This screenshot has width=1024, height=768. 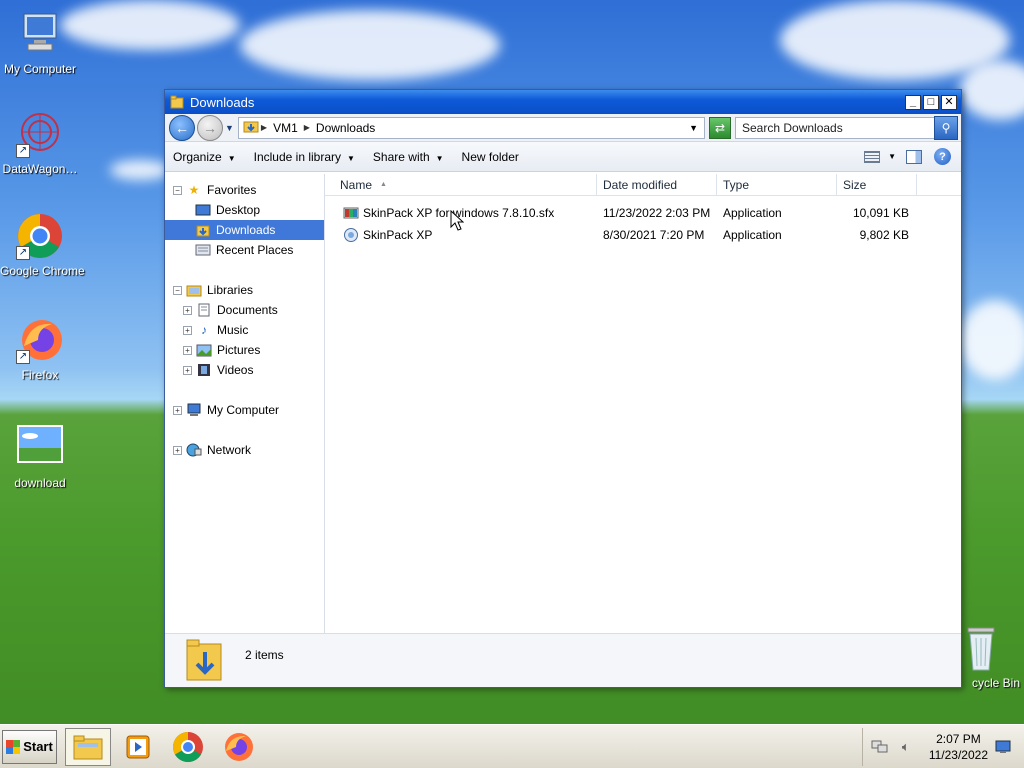 I want to click on nav-my-computer: + My Computer, so click(x=244, y=410).